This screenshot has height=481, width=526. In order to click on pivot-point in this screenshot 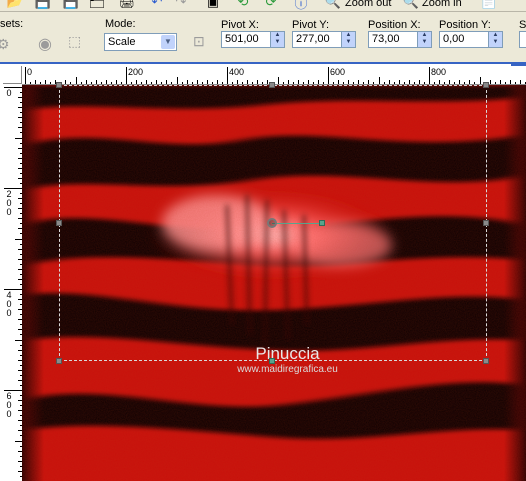, I will do `click(272, 223)`.